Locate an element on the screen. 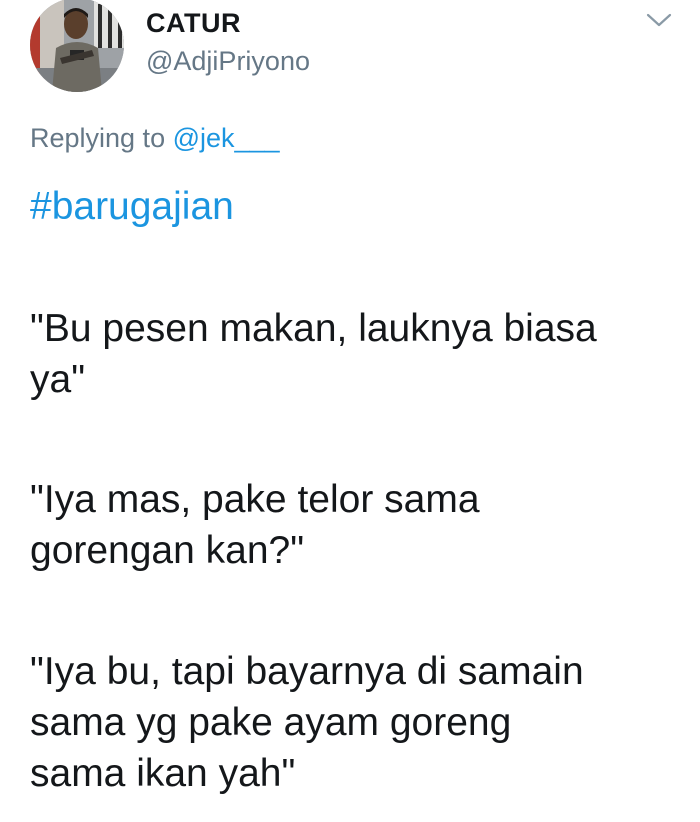 The image size is (700, 822). reply-mention-link: @jek___ is located at coordinates (226, 138).